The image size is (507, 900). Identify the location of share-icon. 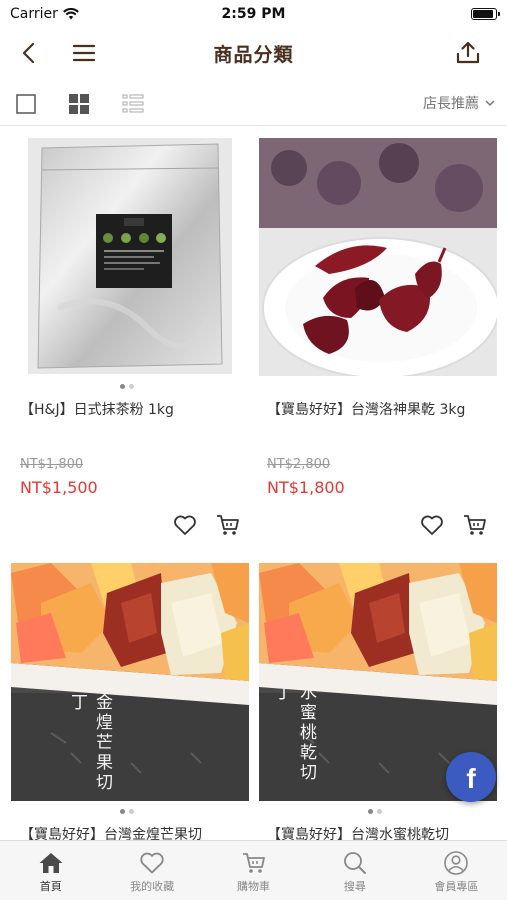
(468, 52).